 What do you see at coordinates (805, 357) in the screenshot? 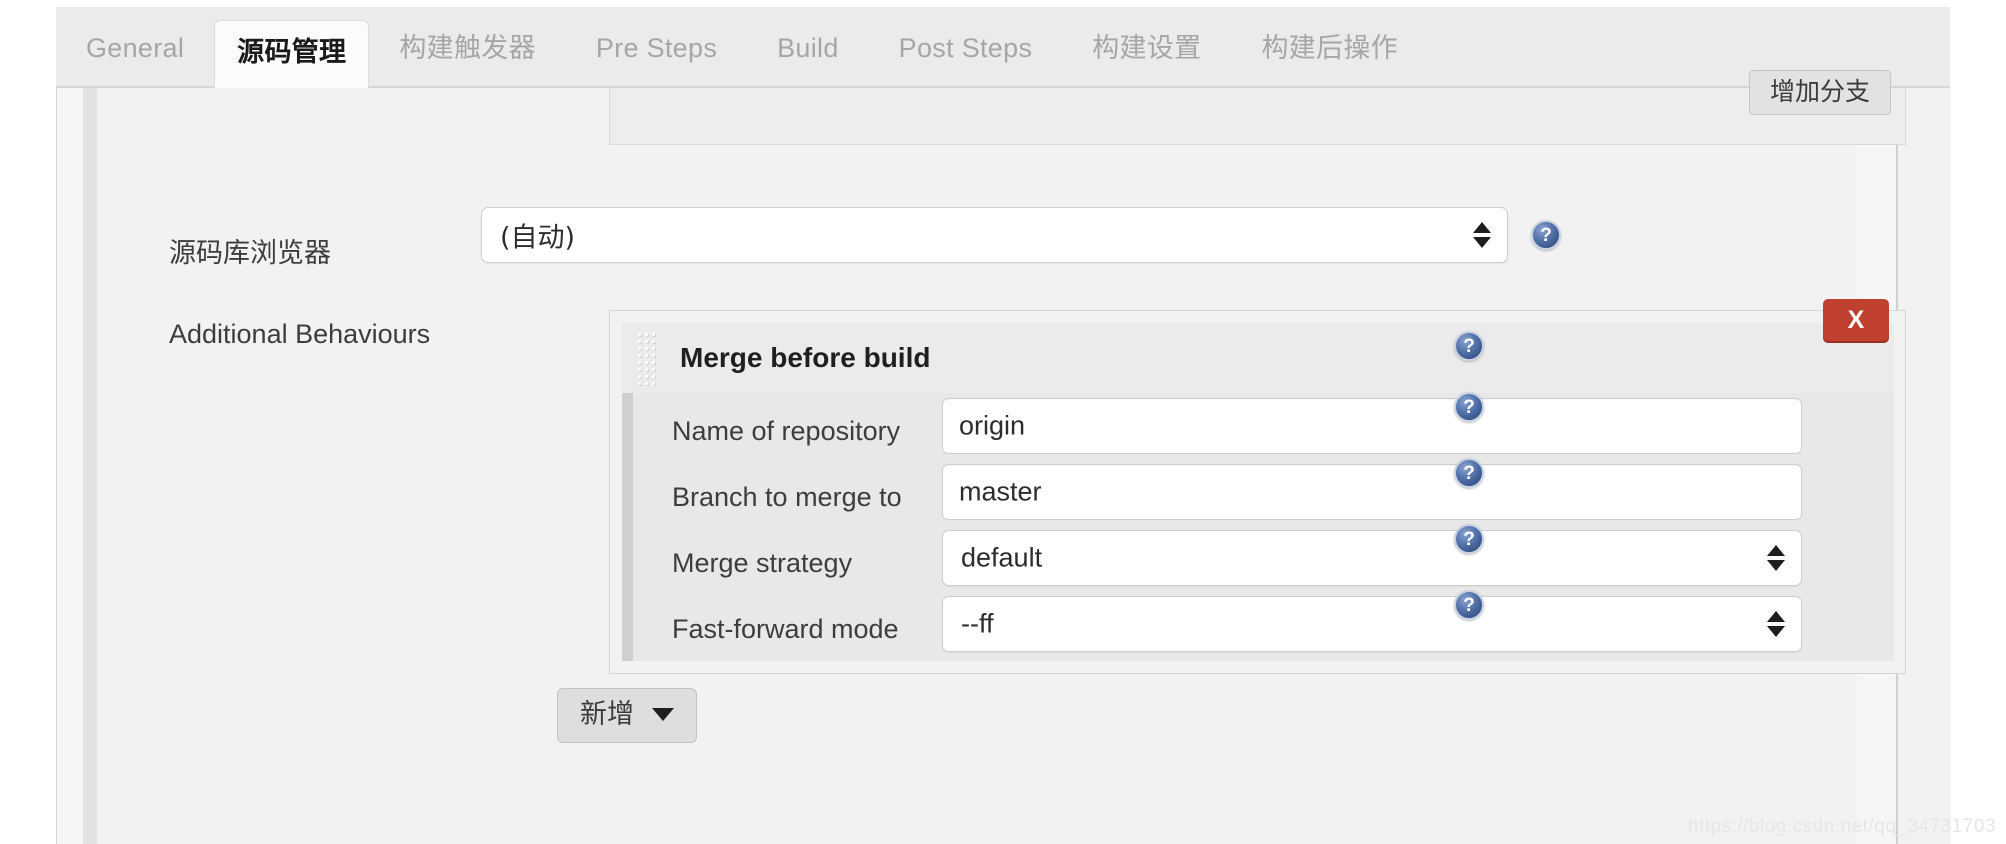
I see `merge-before-build-title: Merge before build` at bounding box center [805, 357].